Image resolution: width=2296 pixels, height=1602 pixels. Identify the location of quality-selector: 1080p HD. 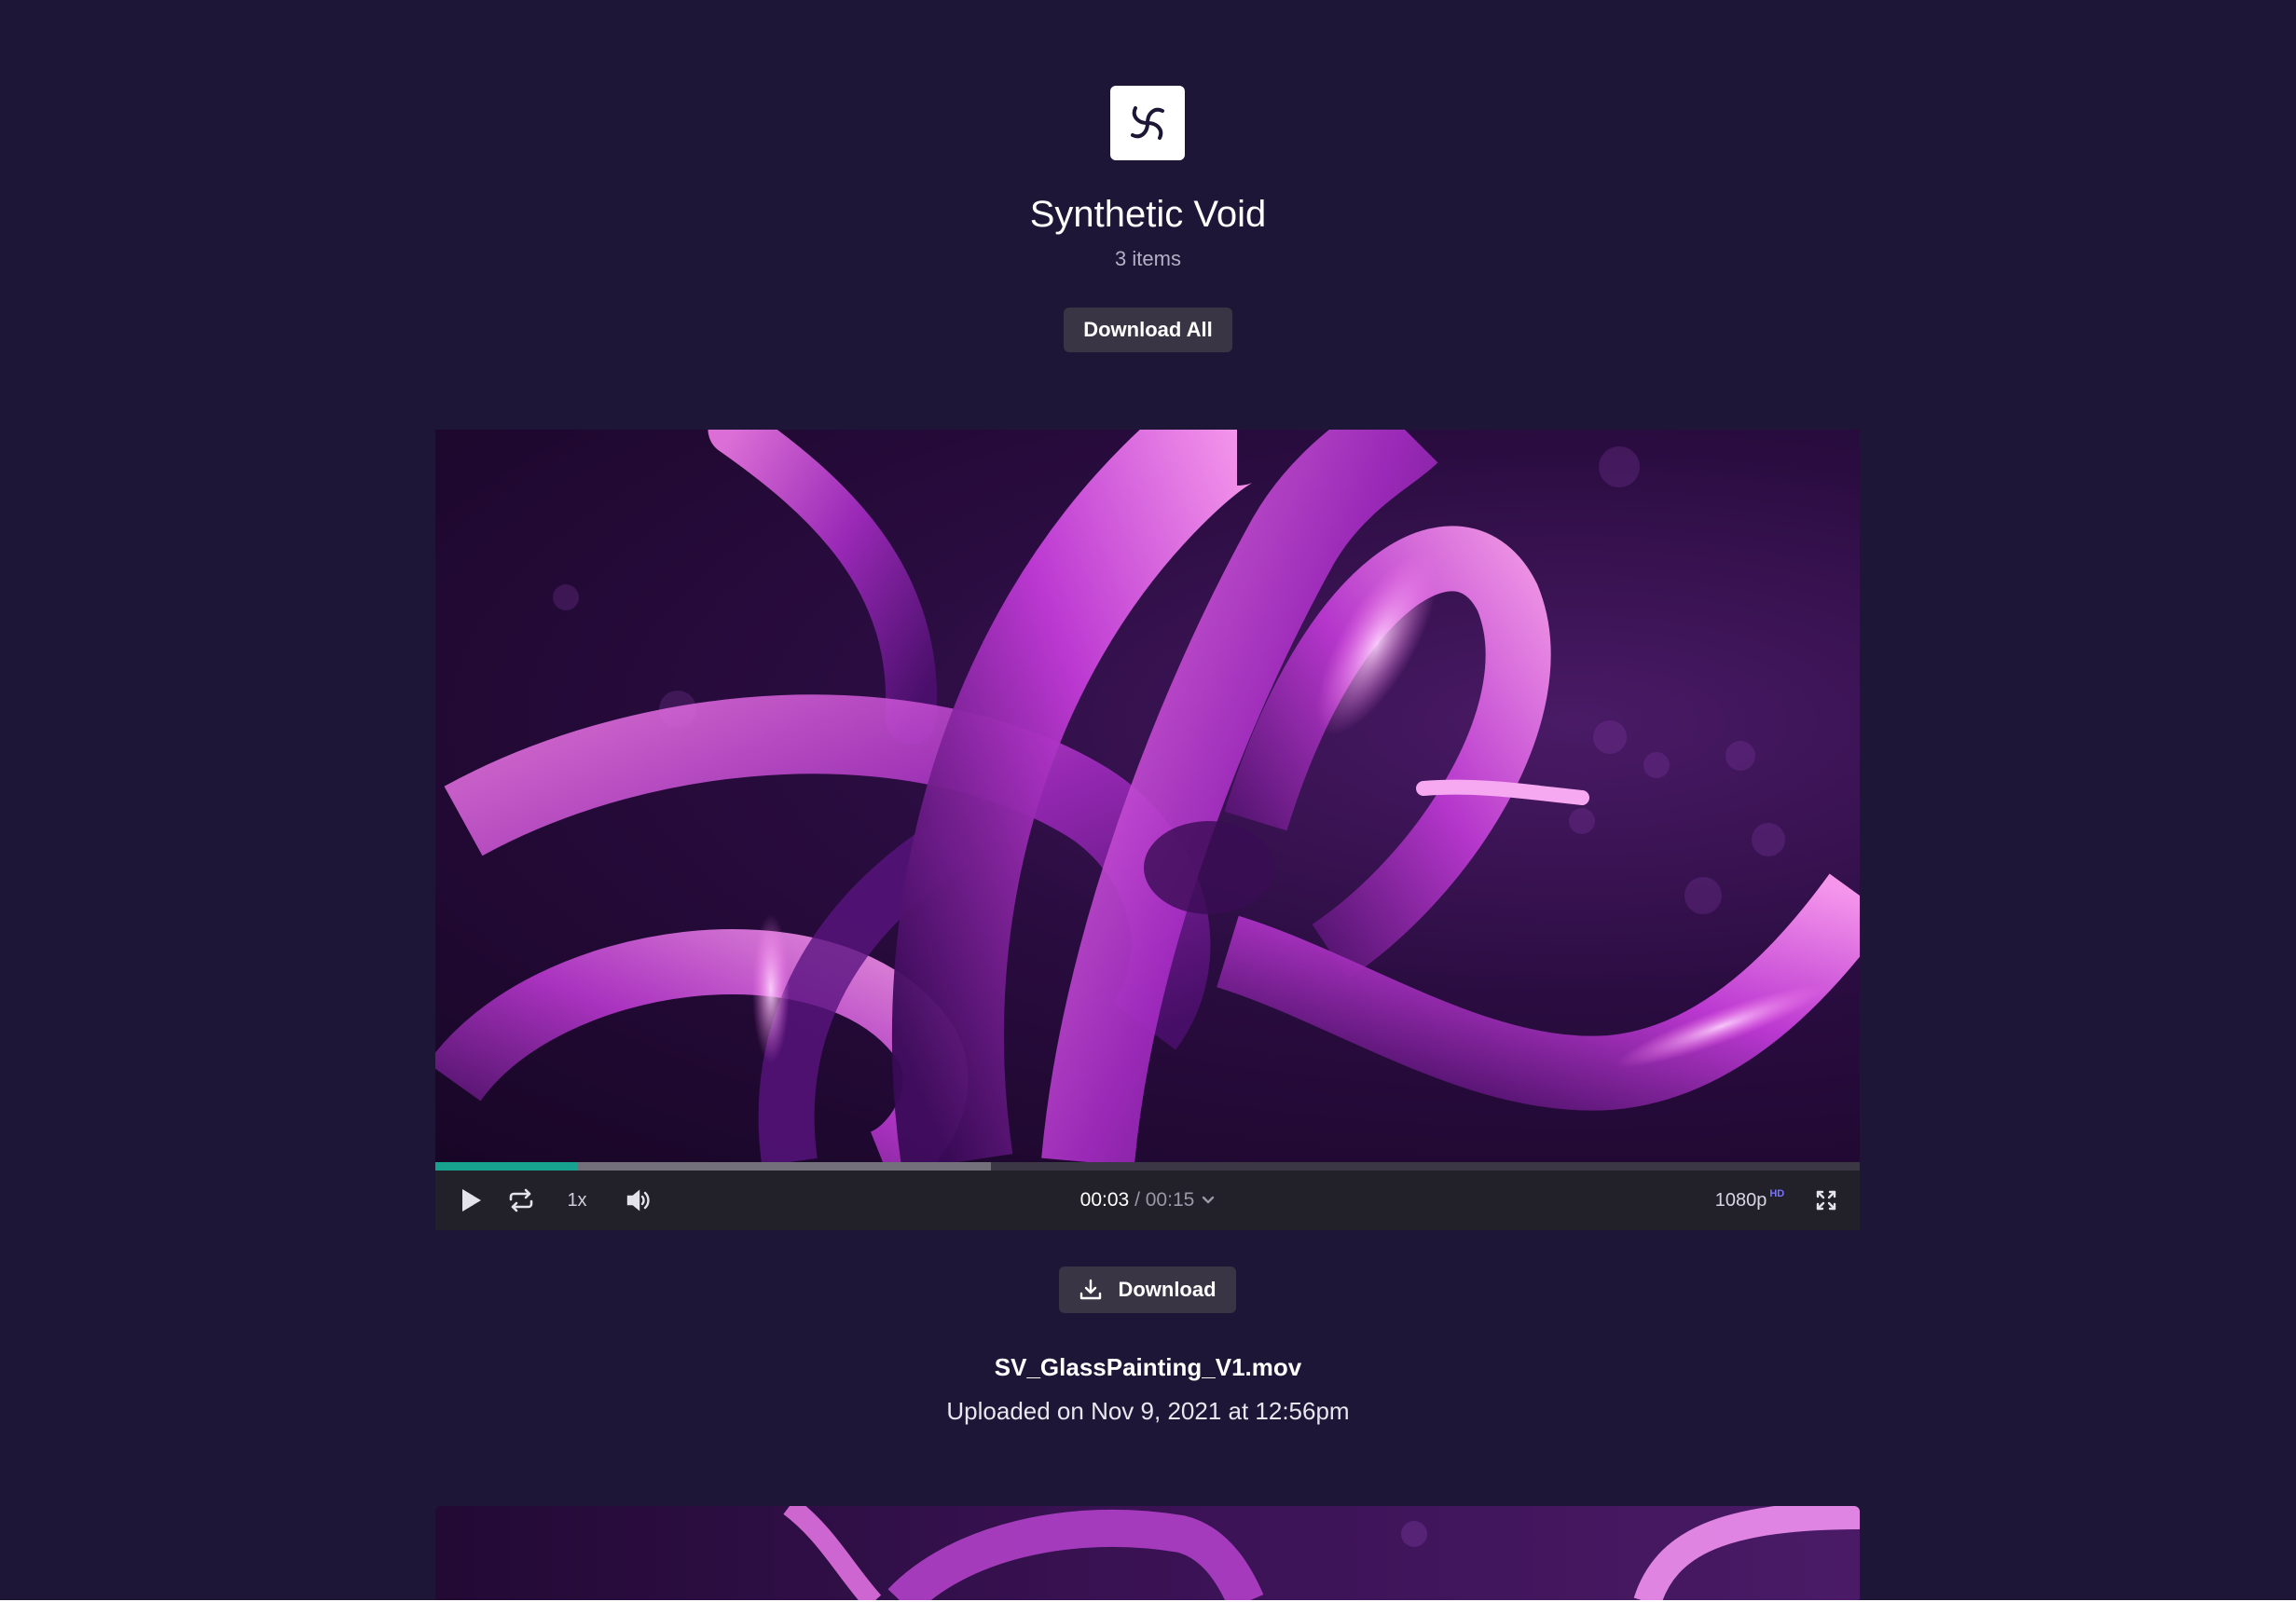
(1750, 1200).